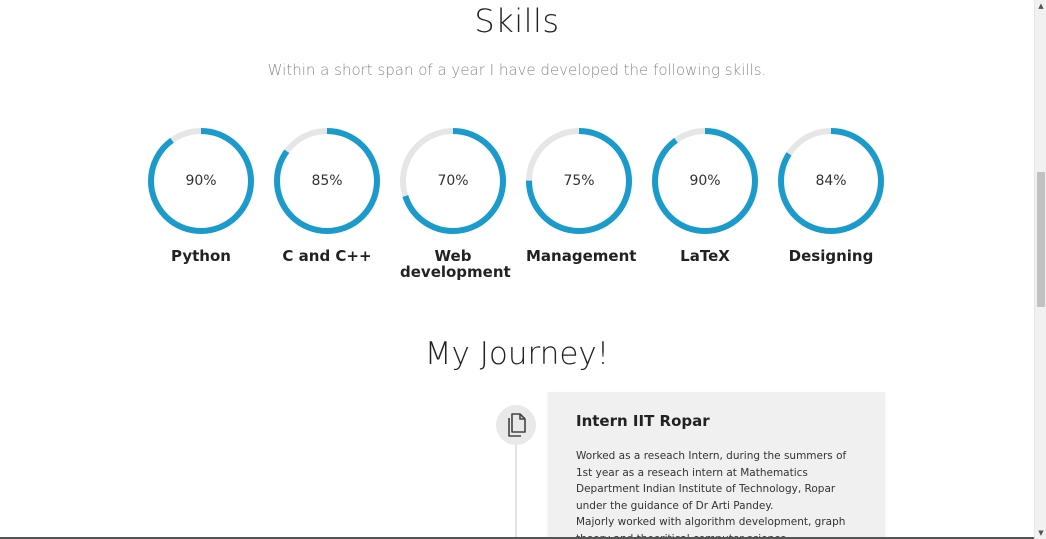 The width and height of the screenshot is (1046, 539). I want to click on skill-python: 90% Python, so click(201, 196).